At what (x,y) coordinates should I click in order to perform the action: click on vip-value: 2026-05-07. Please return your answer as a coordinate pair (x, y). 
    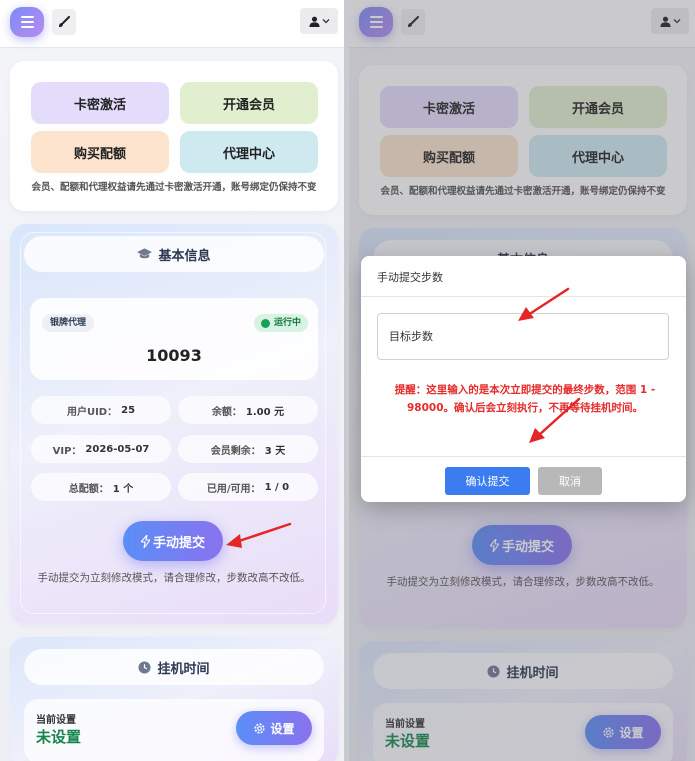
    Looking at the image, I should click on (117, 449).